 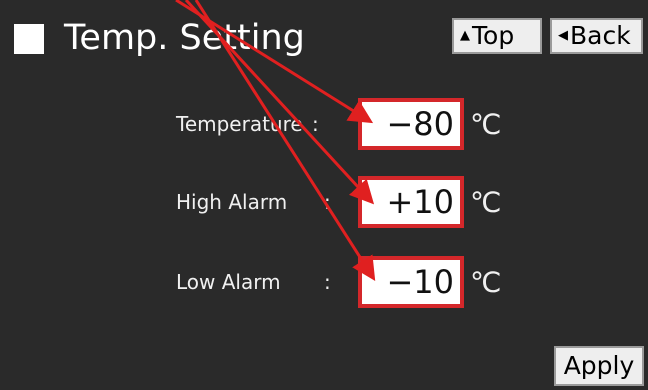 I want to click on low-alarm-label: Low Alarm, so click(x=228, y=282).